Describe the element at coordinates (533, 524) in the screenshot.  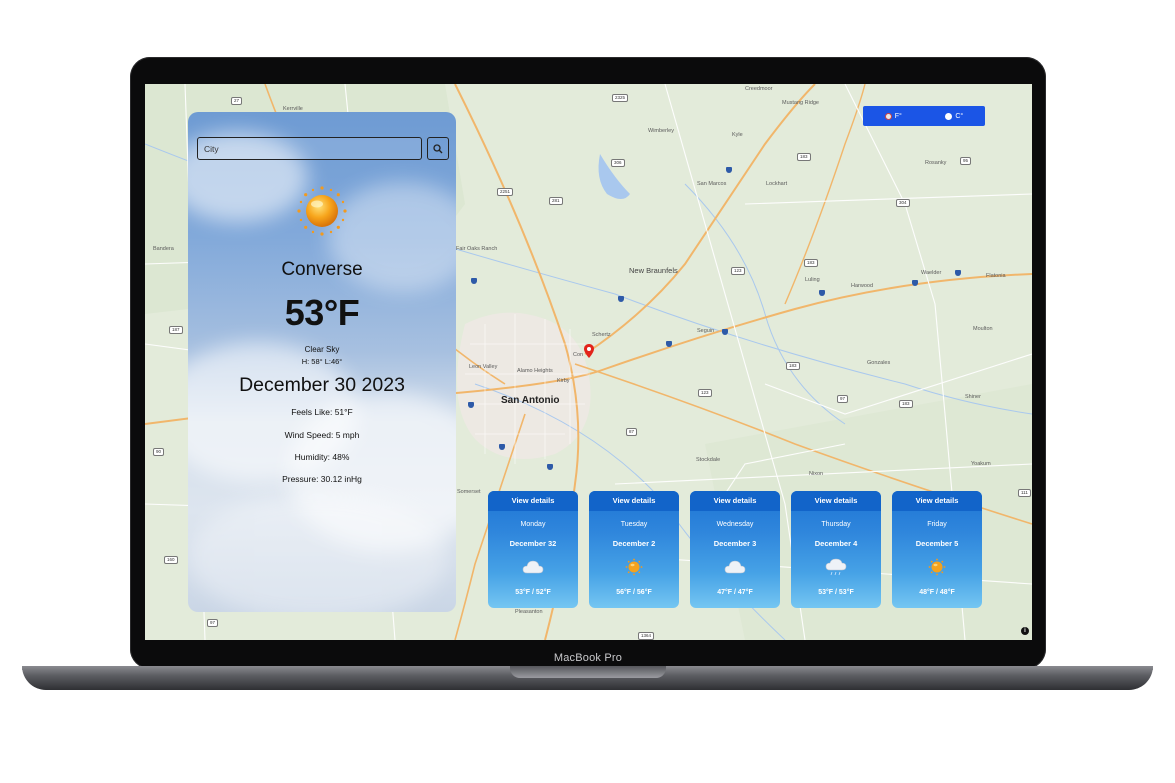
I see `forecast-day: Monday` at that location.